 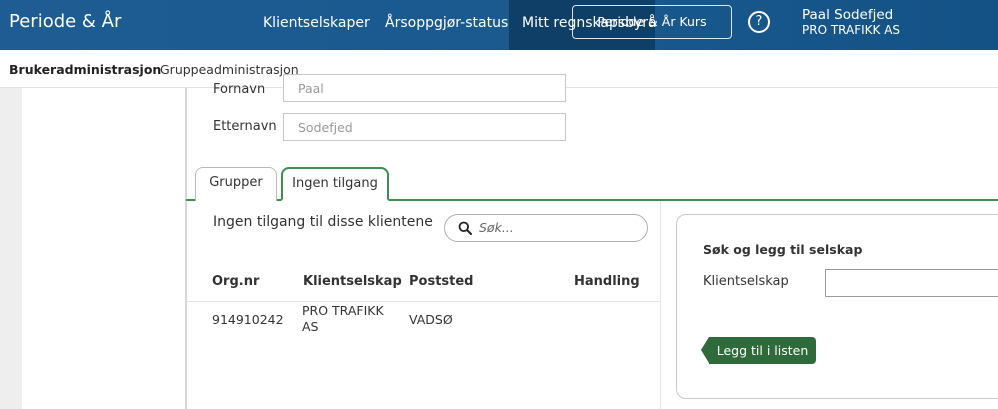 I want to click on subnav-overlay, so click(x=499, y=69).